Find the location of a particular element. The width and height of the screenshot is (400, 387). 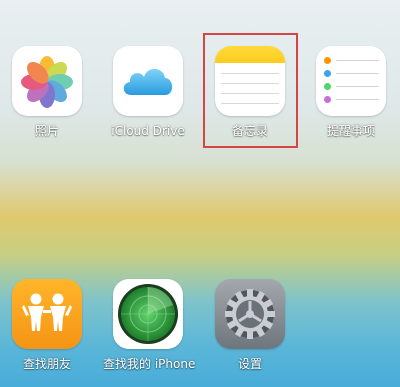

app-reminders: 提醒事项 is located at coordinates (351, 92).